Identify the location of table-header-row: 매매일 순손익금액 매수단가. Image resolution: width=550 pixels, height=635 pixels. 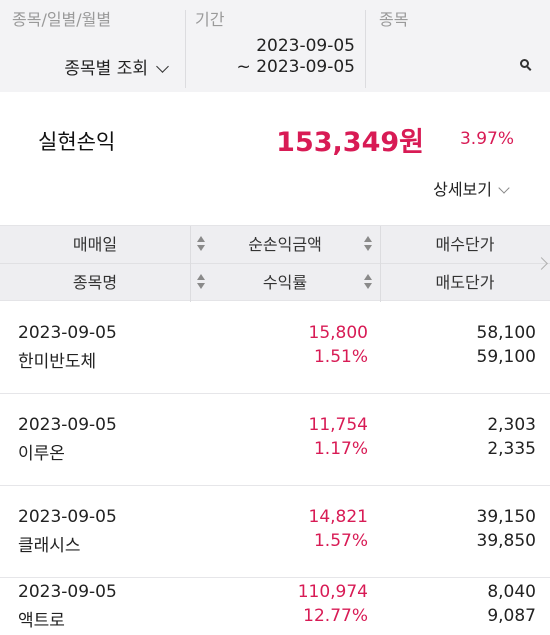
(275, 245).